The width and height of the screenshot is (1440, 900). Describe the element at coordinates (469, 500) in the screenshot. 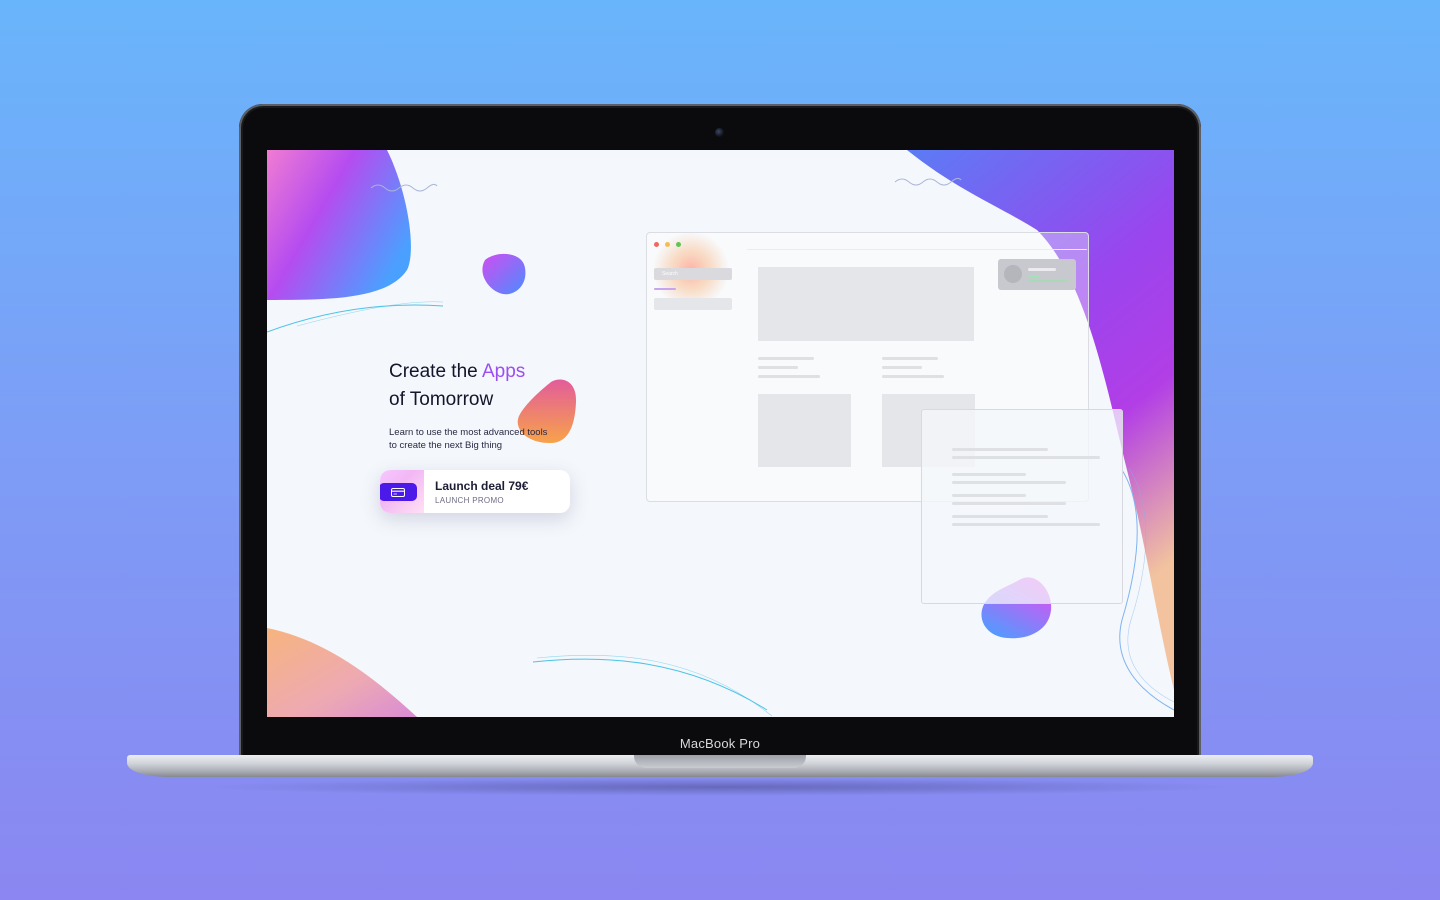

I see `promo-subtitle: LAUNCH PROMO` at that location.